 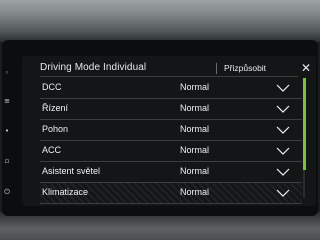 What do you see at coordinates (171, 193) in the screenshot?
I see `setting-row-climate: Klimatizace Normal` at bounding box center [171, 193].